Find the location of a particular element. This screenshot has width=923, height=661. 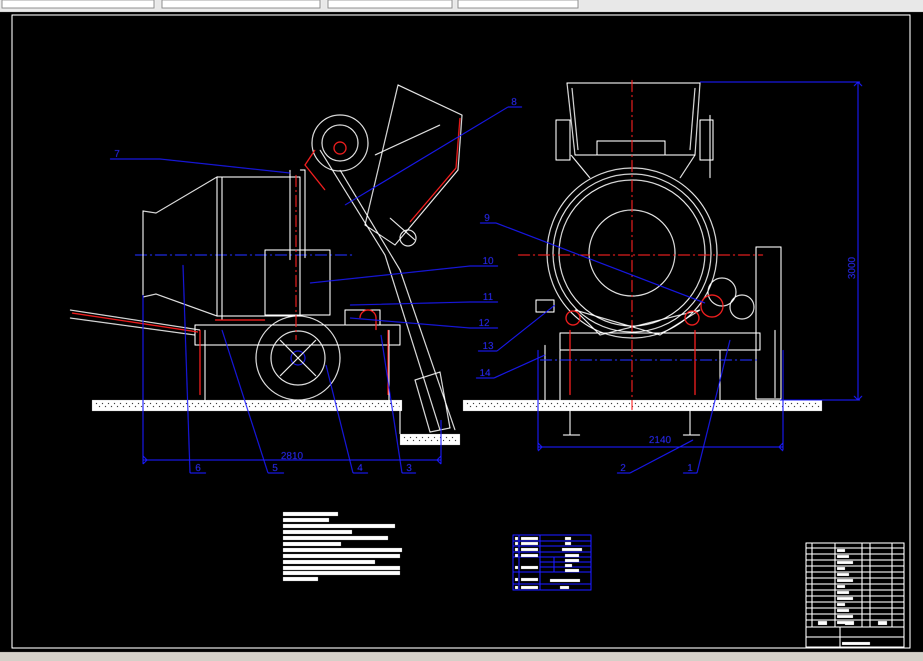

leader-line is located at coordinates (511, 366).